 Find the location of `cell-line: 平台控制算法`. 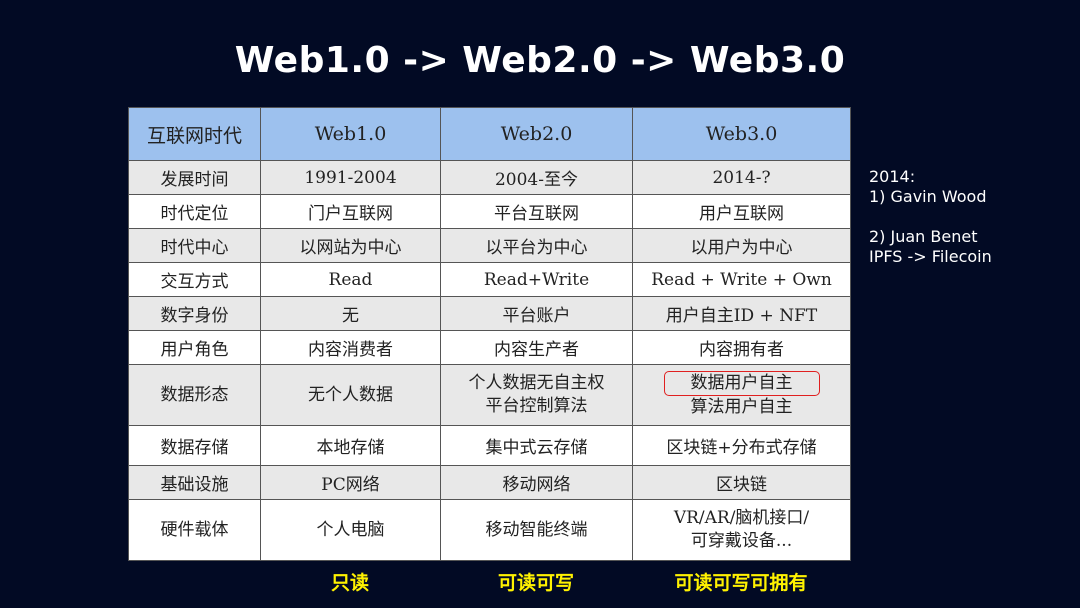

cell-line: 平台控制算法 is located at coordinates (536, 406).